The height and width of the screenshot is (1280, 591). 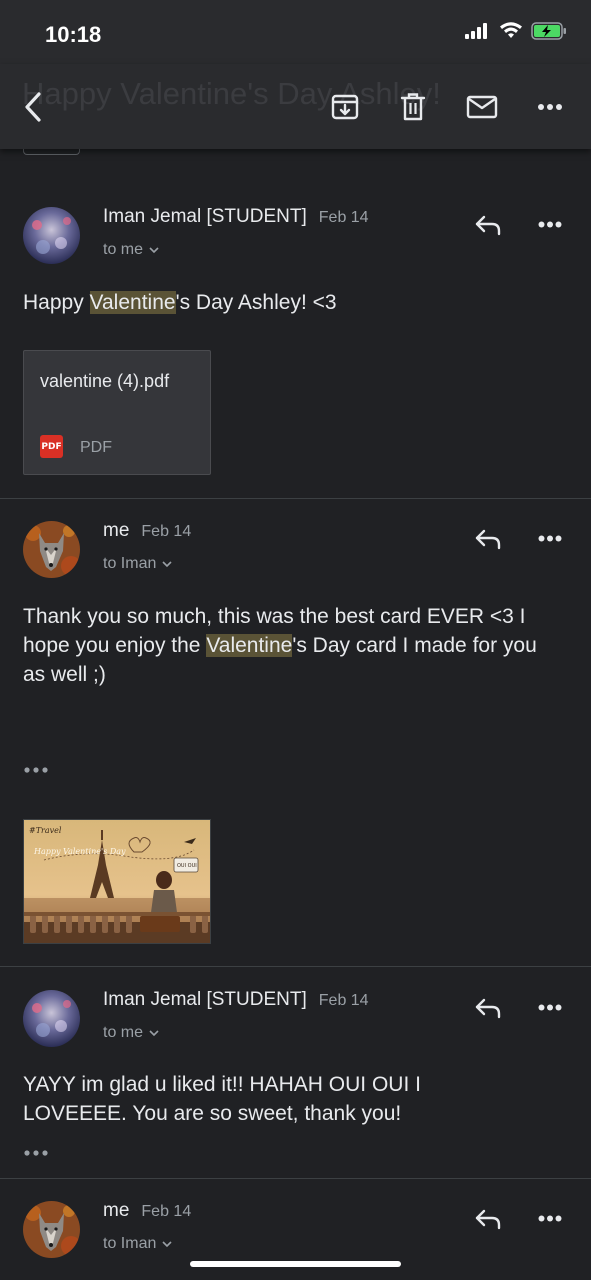 I want to click on more-options-button, so click(x=550, y=107).